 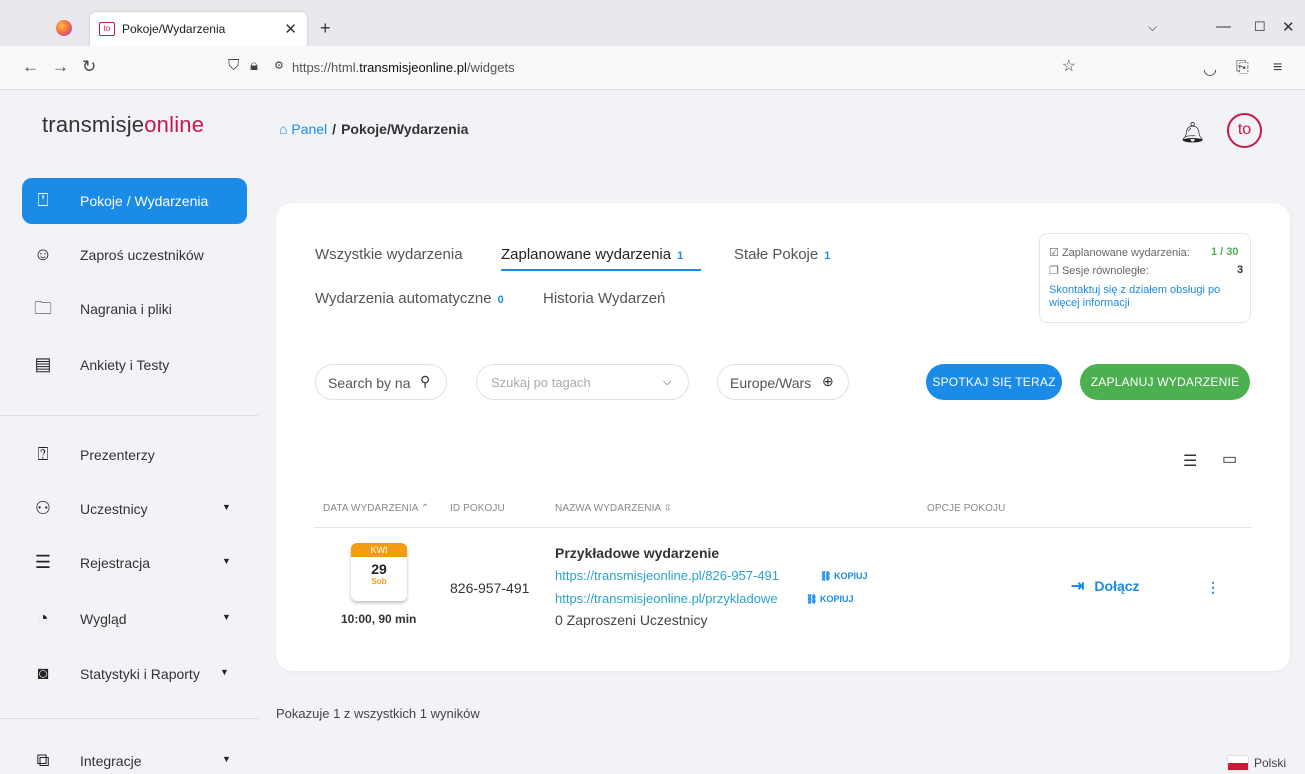 I want to click on room-id: 826-957-491, so click(x=490, y=588).